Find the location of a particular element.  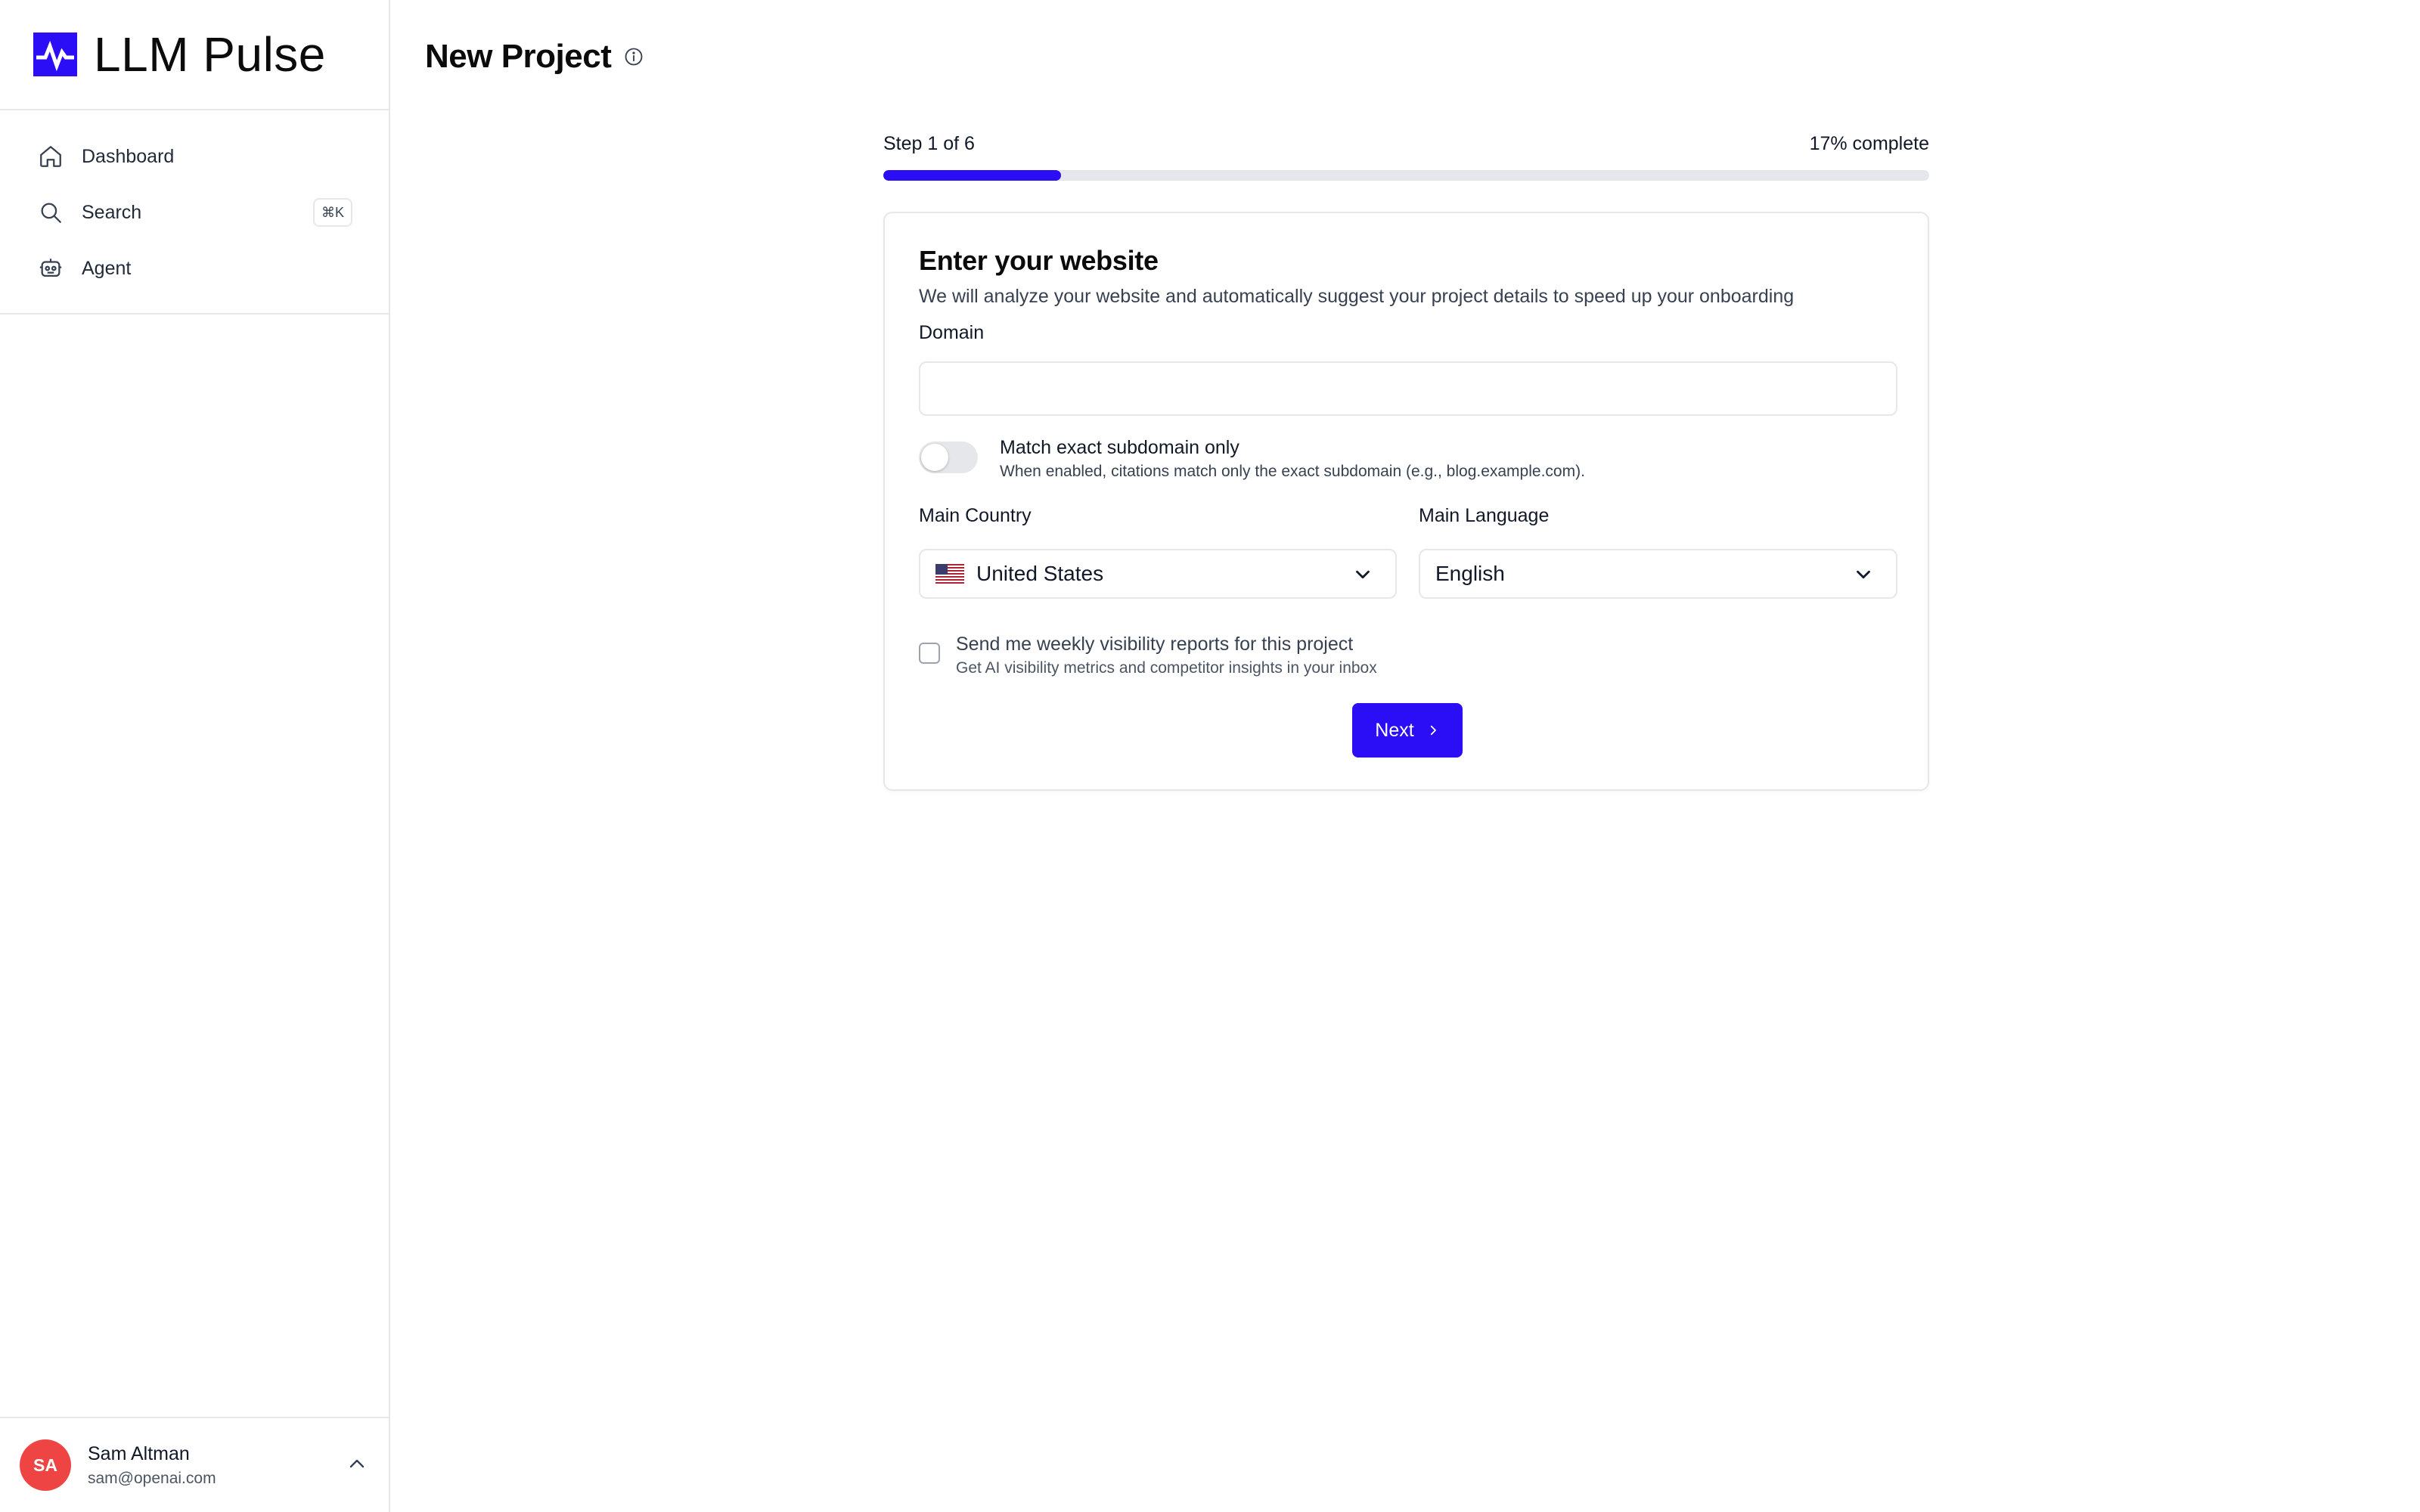

chevron-right-icon is located at coordinates (1433, 730).